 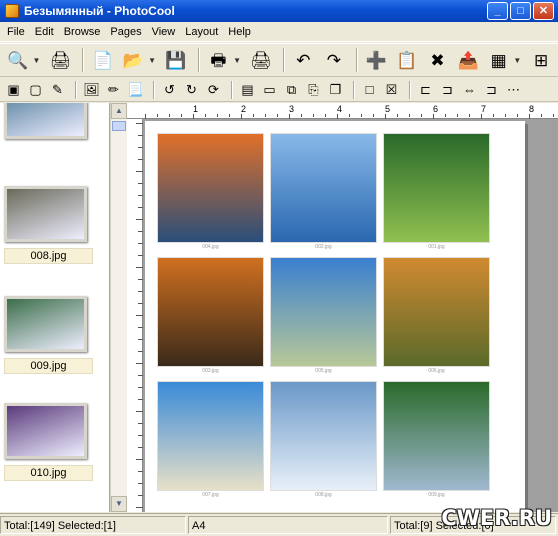 I want to click on image-edit-icon: 🖼, so click(x=91, y=89).